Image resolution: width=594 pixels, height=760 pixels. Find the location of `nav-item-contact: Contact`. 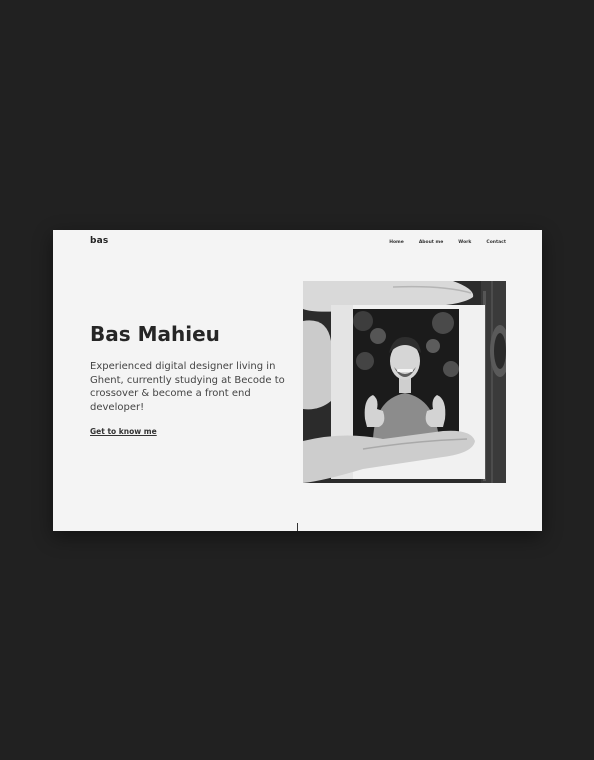

nav-item-contact: Contact is located at coordinates (496, 242).